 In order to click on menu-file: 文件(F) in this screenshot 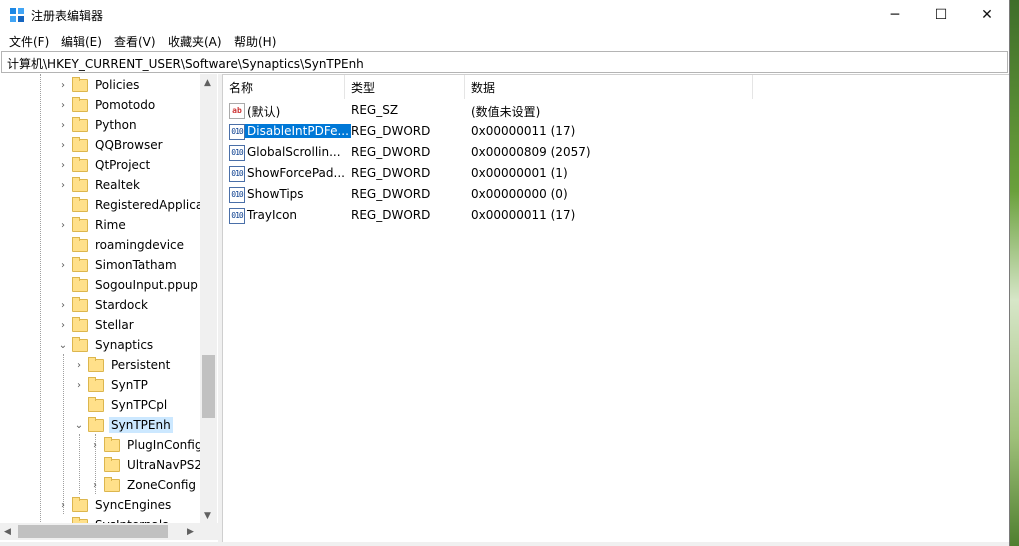, I will do `click(29, 41)`.